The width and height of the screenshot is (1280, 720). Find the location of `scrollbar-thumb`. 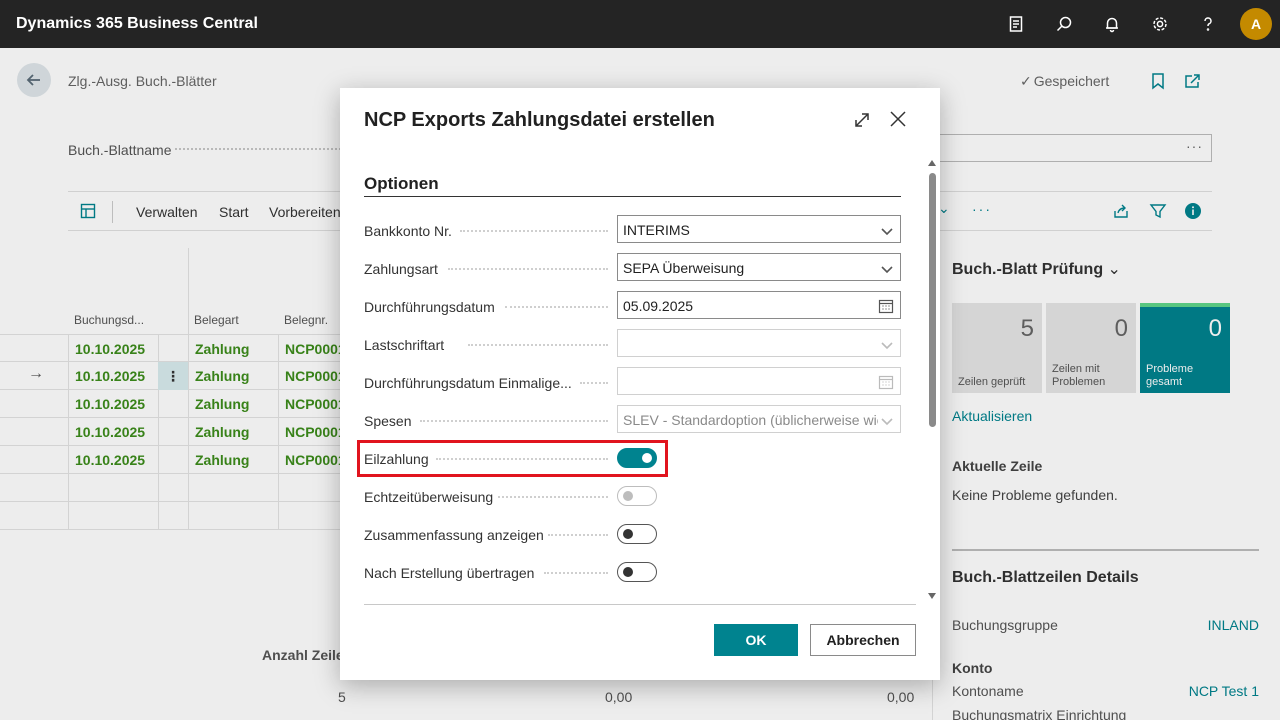

scrollbar-thumb is located at coordinates (932, 300).